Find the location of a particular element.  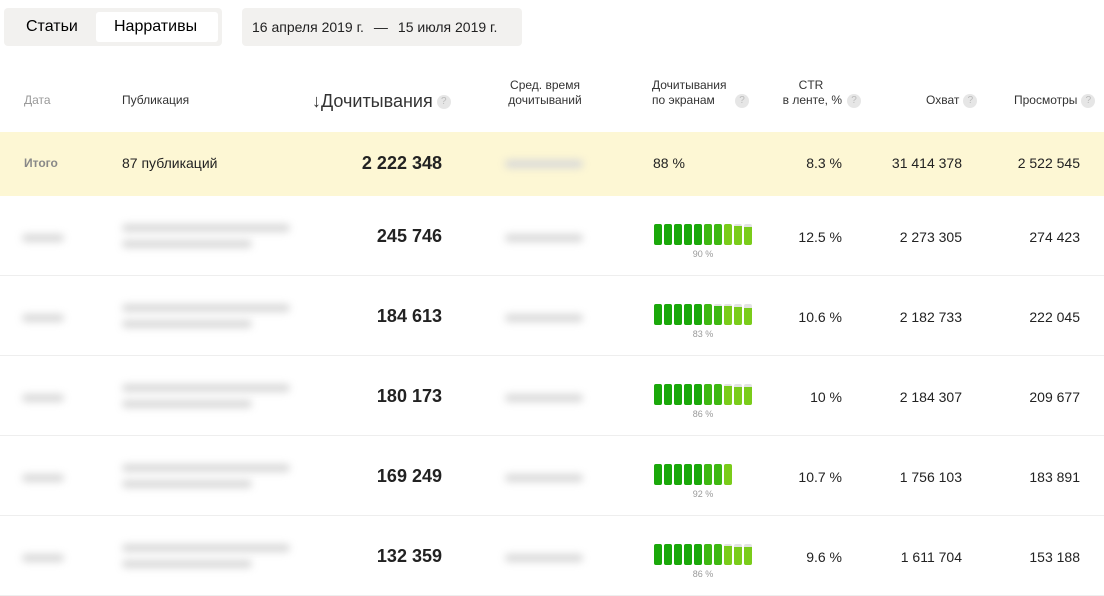

table-row: 169 249 92 % 10.7 % 1 756 103 183 891 is located at coordinates (552, 476).